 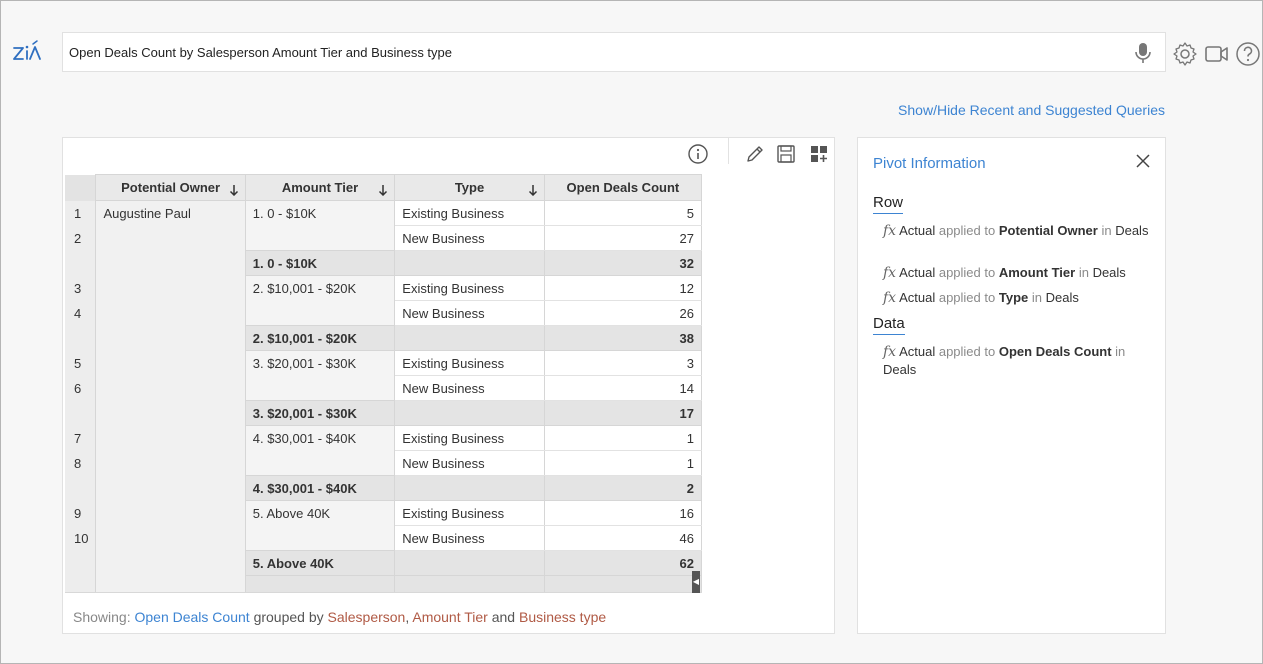 I want to click on subtotal-value: 38, so click(x=622, y=338).